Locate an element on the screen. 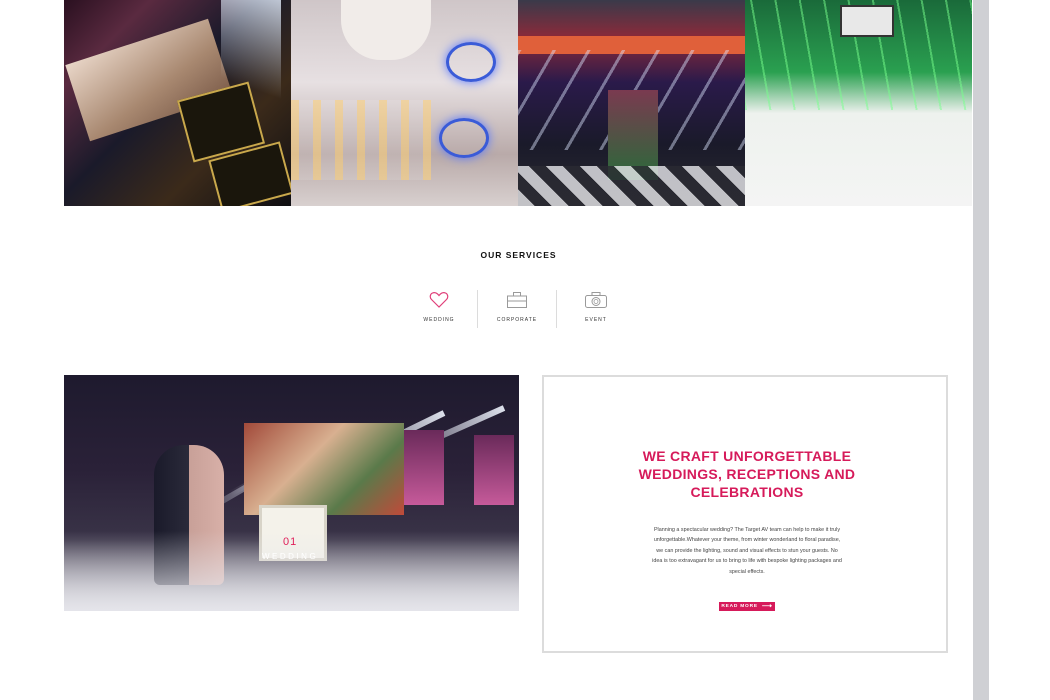 The width and height of the screenshot is (1050, 700). dj-booth is located at coordinates (867, 21).